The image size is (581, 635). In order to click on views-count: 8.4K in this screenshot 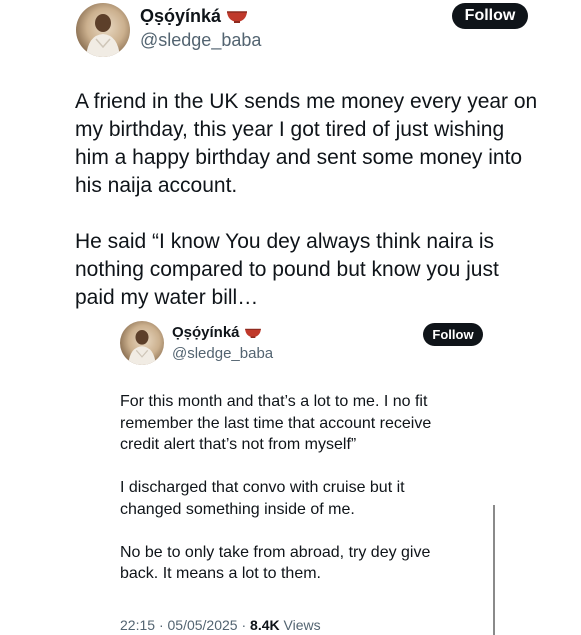, I will do `click(265, 625)`.